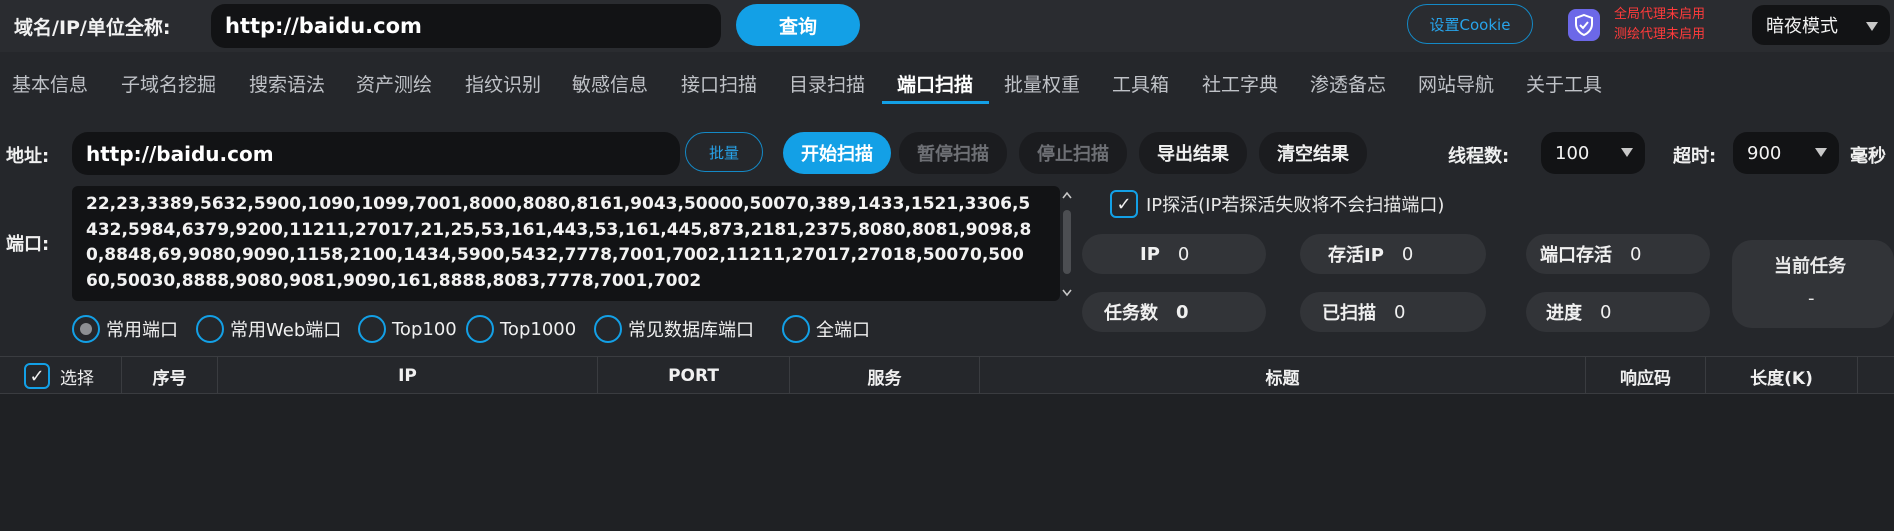  Describe the element at coordinates (885, 376) in the screenshot. I see `col-service: 服务` at that location.